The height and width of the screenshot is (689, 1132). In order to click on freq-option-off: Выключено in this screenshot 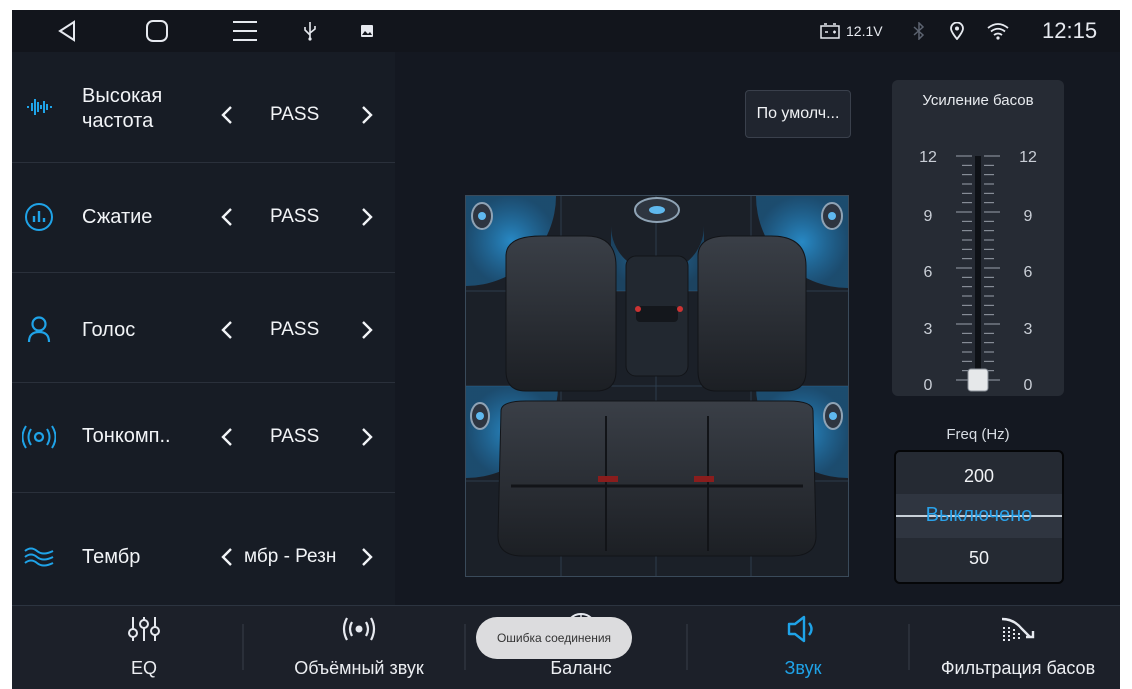, I will do `click(979, 515)`.